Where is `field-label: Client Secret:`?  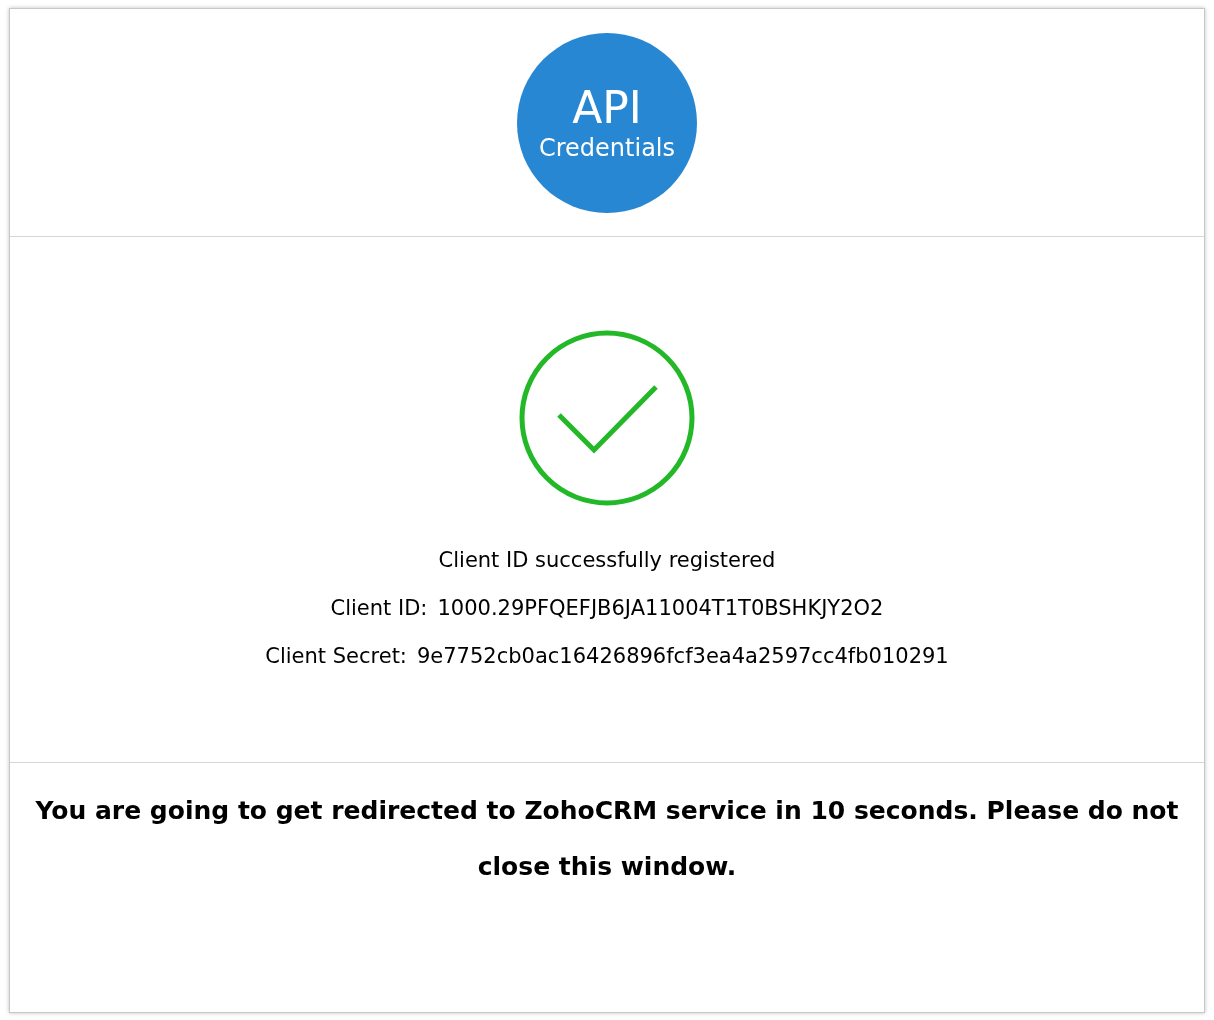
field-label: Client Secret: is located at coordinates (336, 656).